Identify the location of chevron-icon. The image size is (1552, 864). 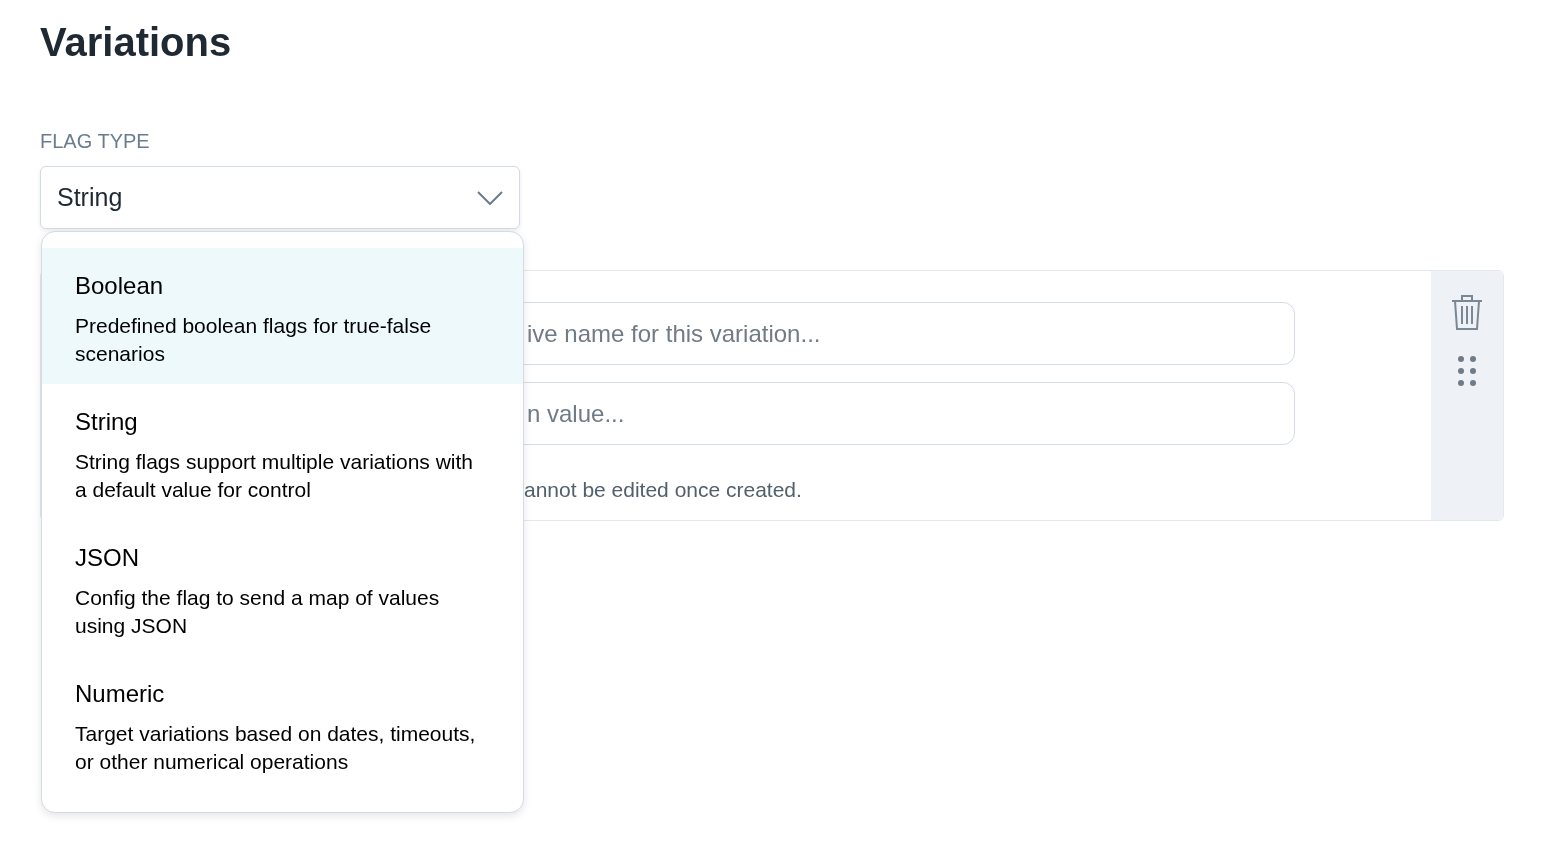
(490, 197).